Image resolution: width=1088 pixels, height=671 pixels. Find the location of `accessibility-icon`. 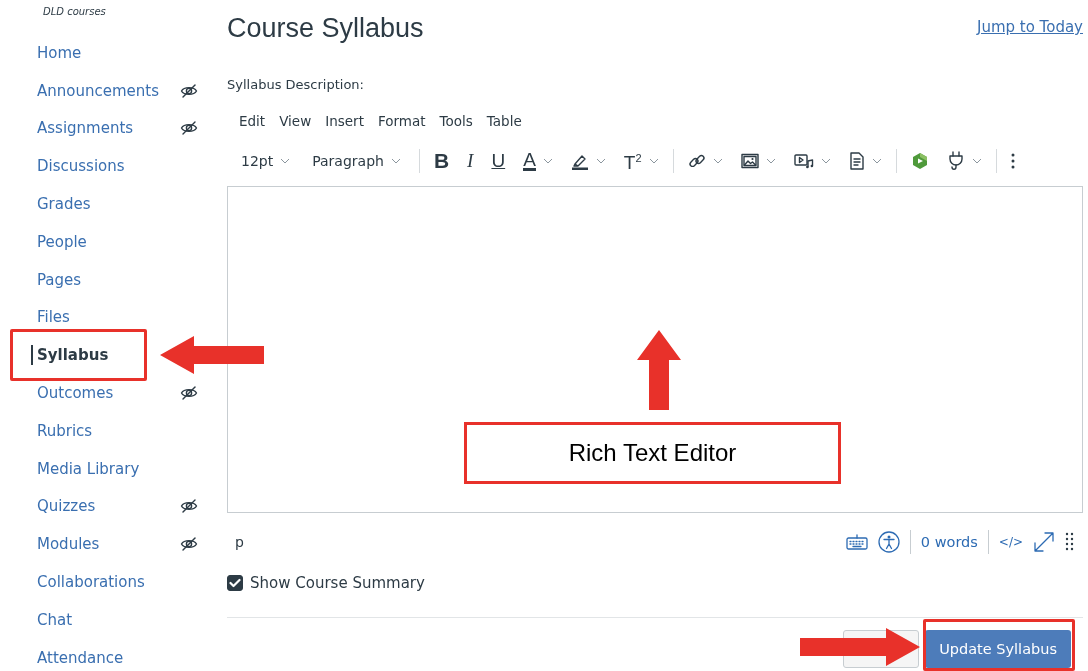

accessibility-icon is located at coordinates (888, 542).